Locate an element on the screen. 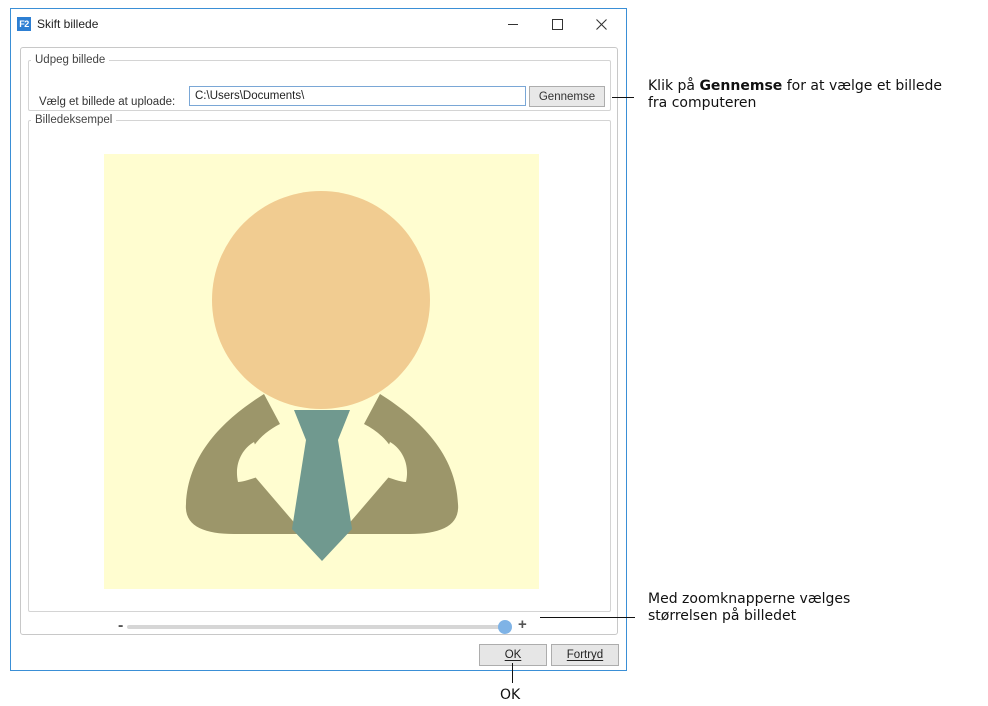  maximize-button is located at coordinates (557, 24).